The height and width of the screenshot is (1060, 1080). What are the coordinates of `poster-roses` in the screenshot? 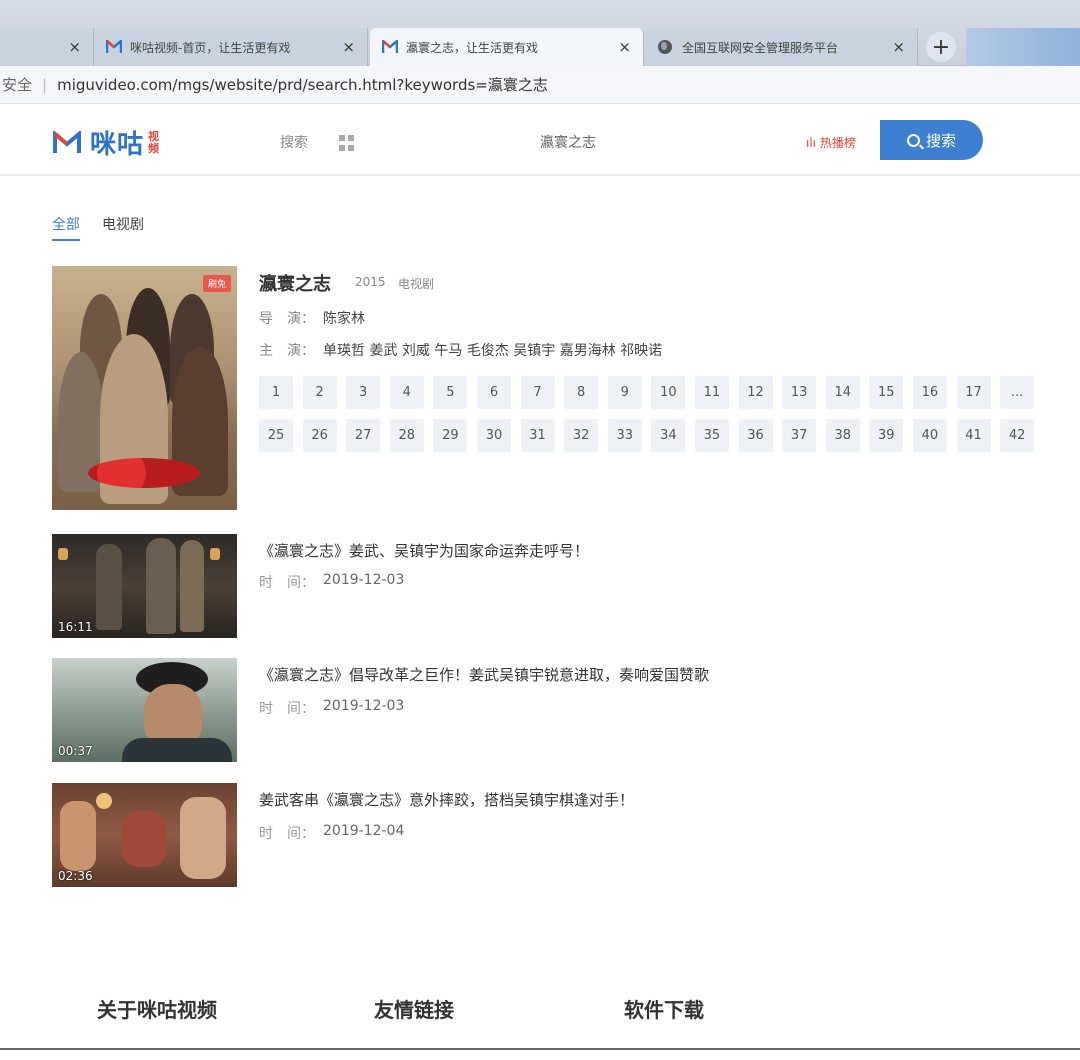 It's located at (144, 473).